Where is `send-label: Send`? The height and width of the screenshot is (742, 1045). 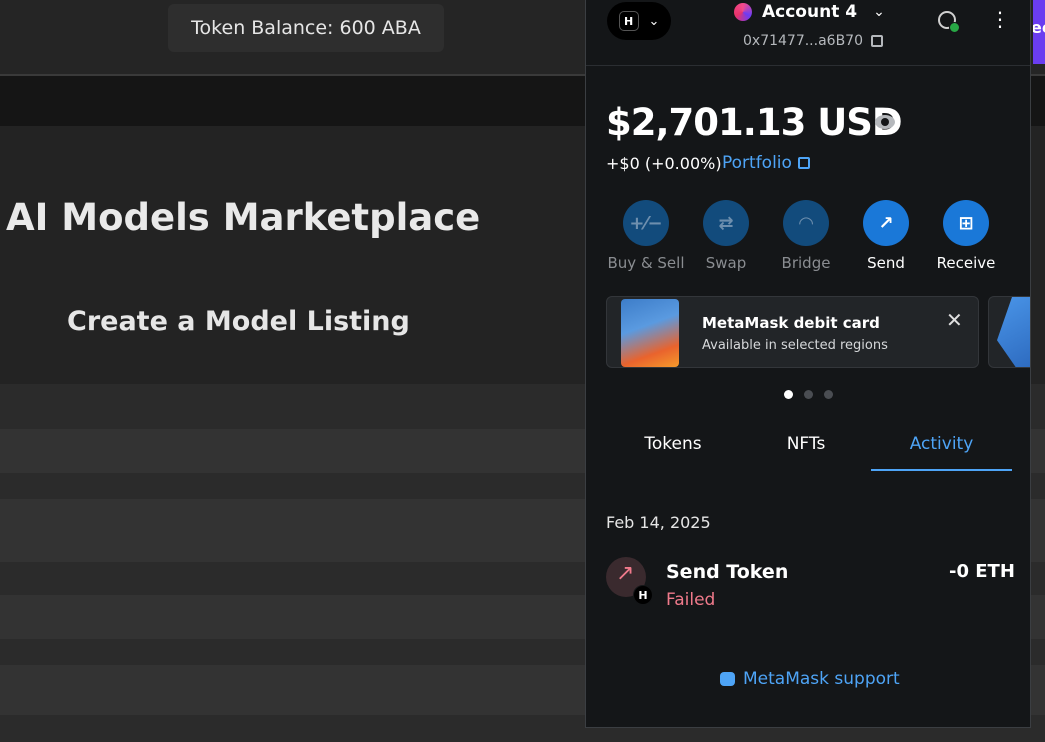
send-label: Send is located at coordinates (886, 263).